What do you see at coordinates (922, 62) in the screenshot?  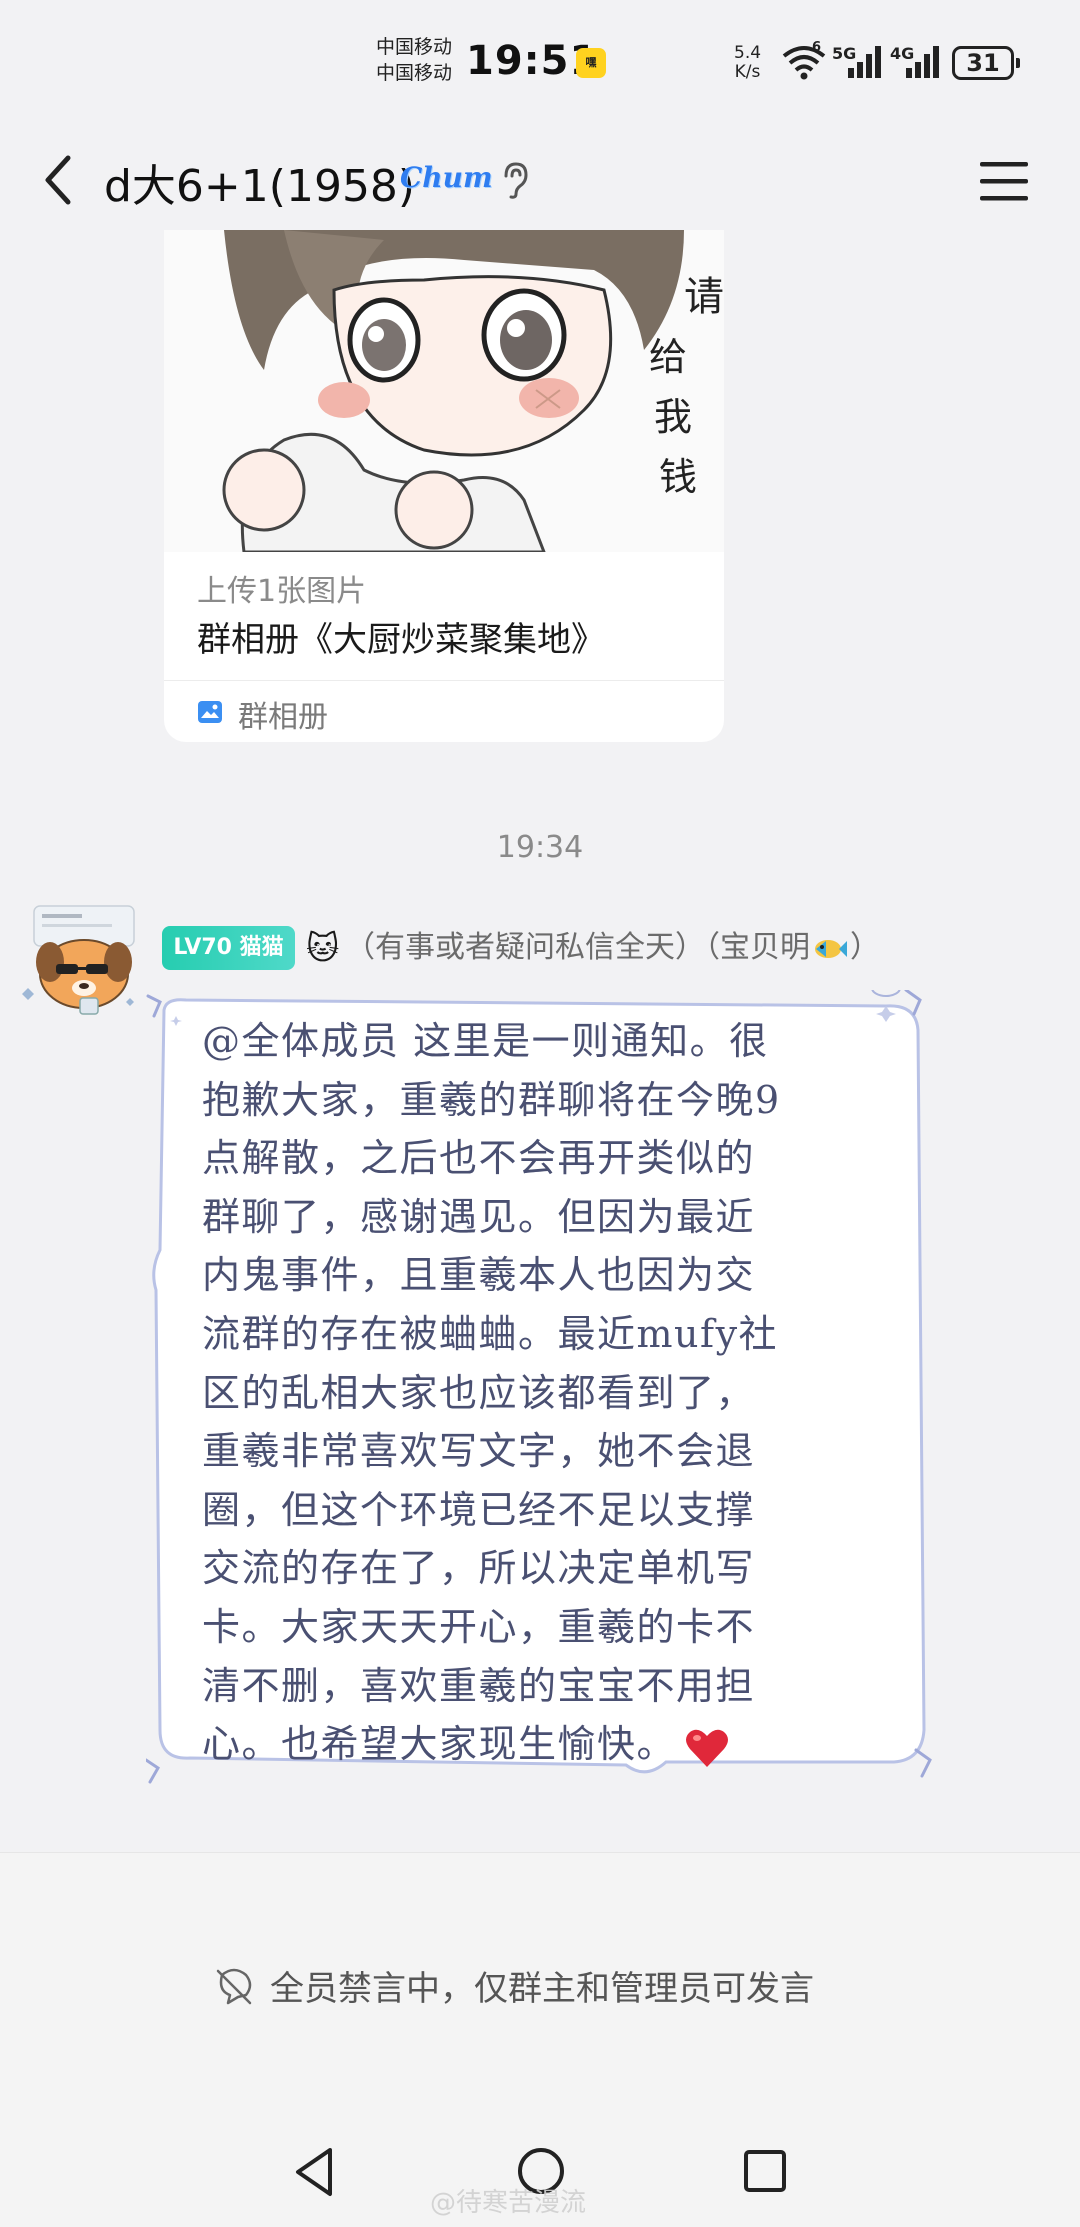 I see `signal-4g-icon` at bounding box center [922, 62].